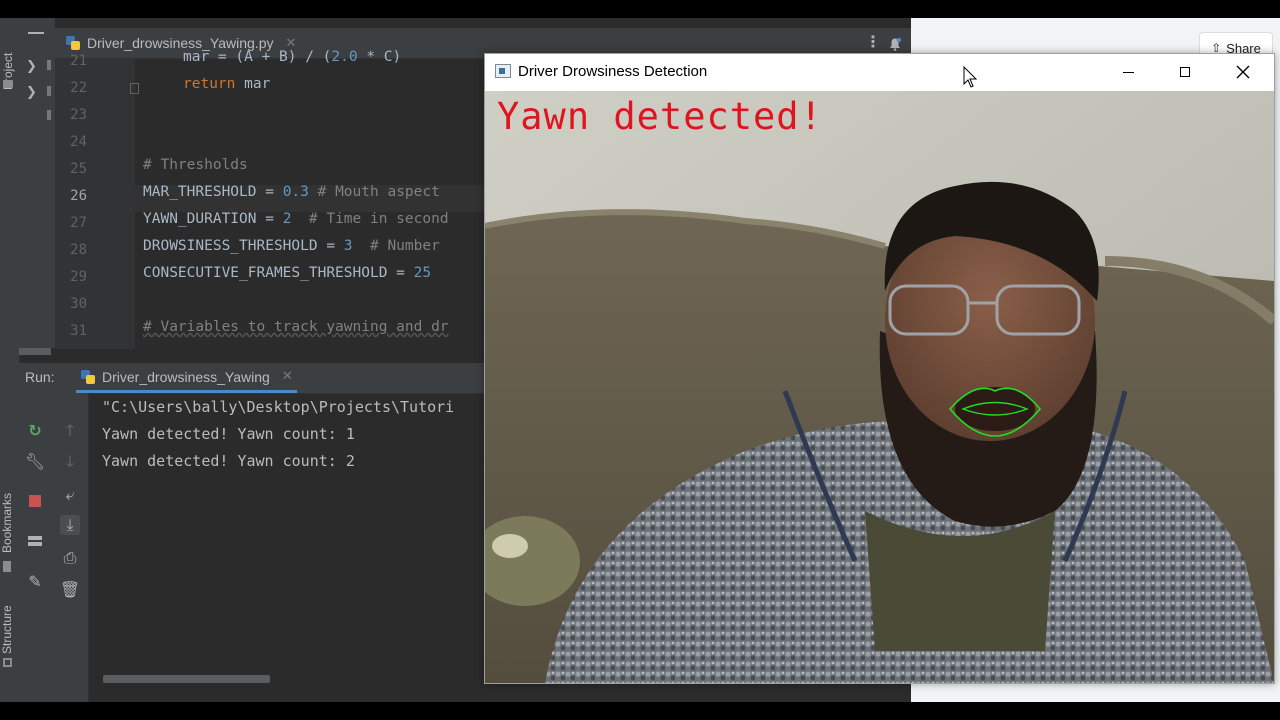 The image size is (1280, 720). I want to click on code-line-28: DROWSINESS_THRESHOLD = 3 # Number, so click(291, 246).